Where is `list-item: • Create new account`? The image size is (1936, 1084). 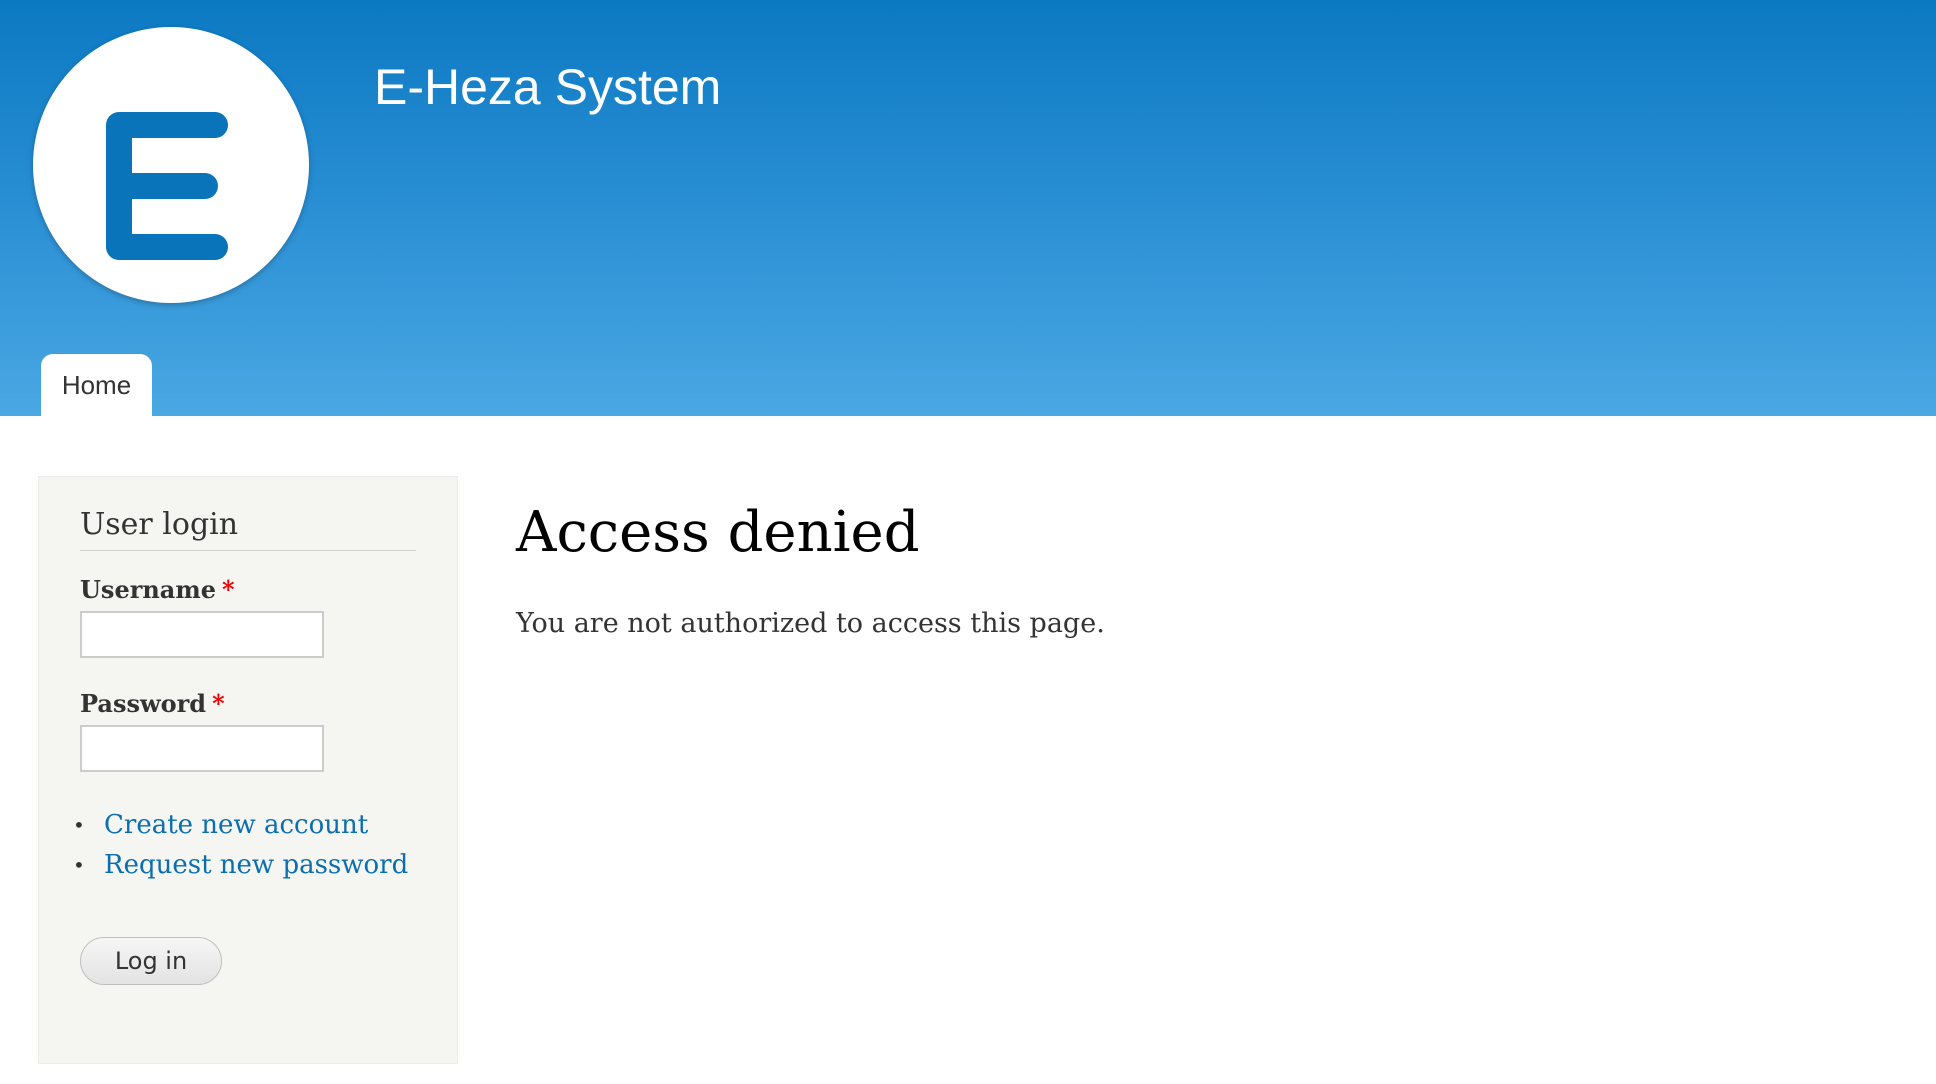 list-item: • Create new account is located at coordinates (223, 825).